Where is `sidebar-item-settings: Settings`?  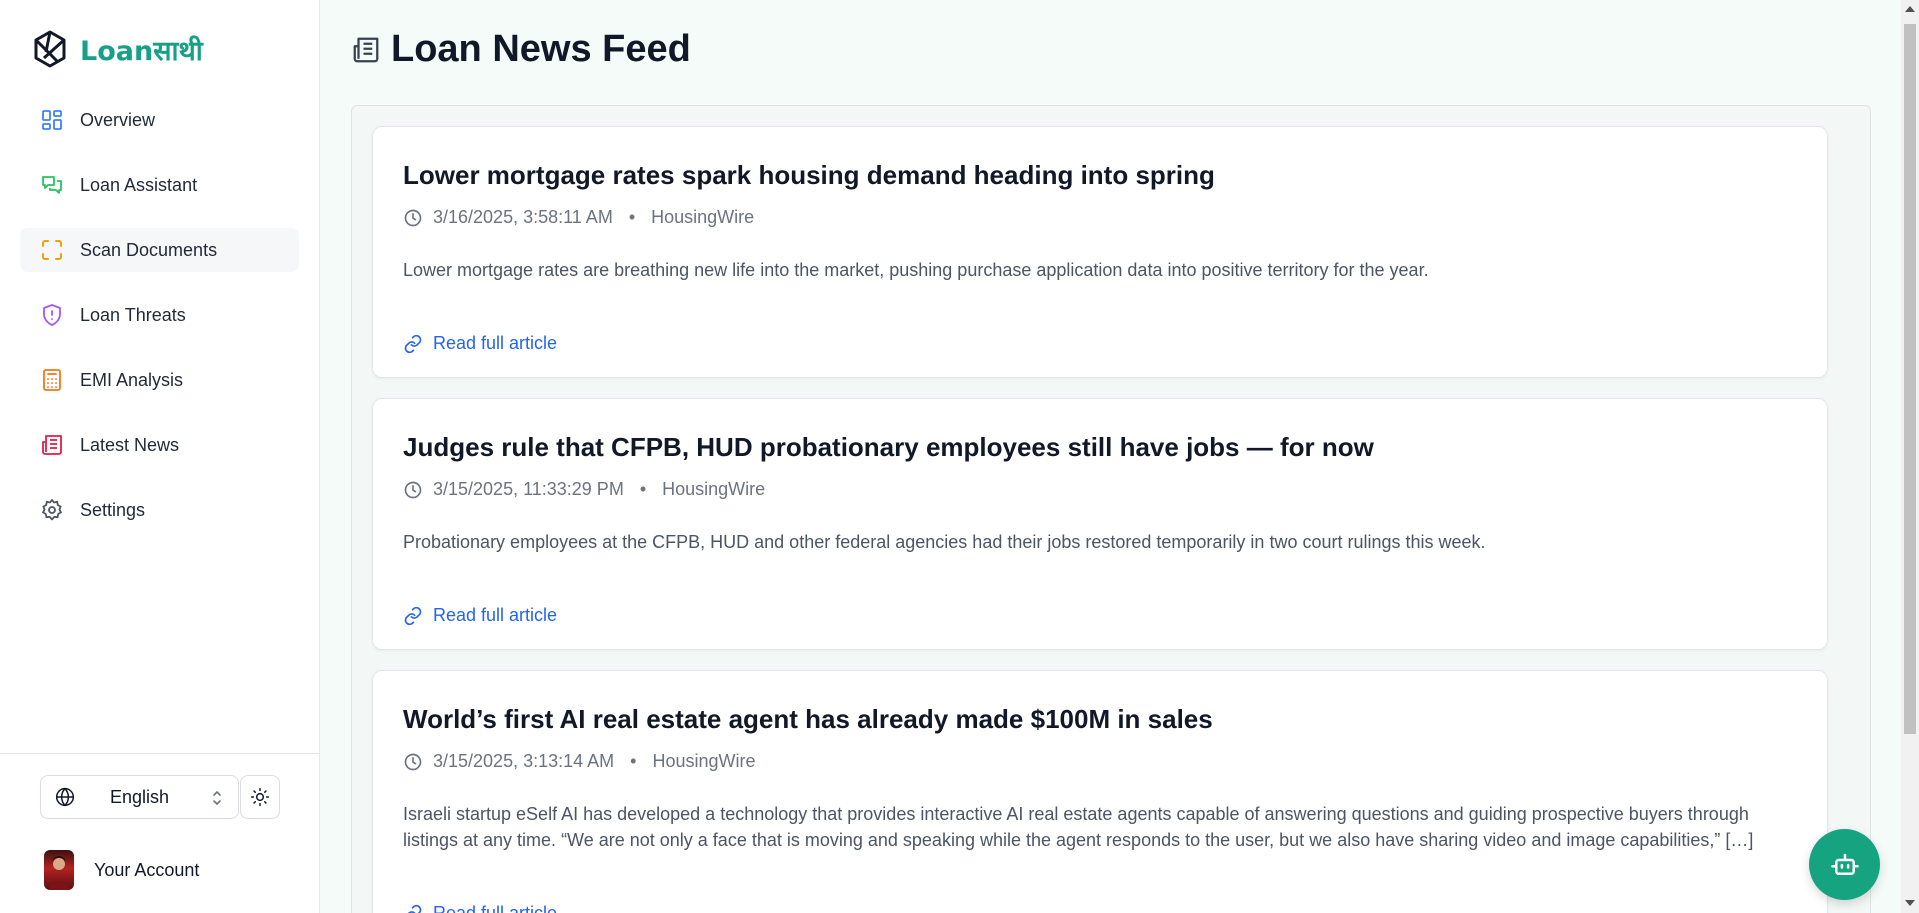
sidebar-item-settings: Settings is located at coordinates (159, 510).